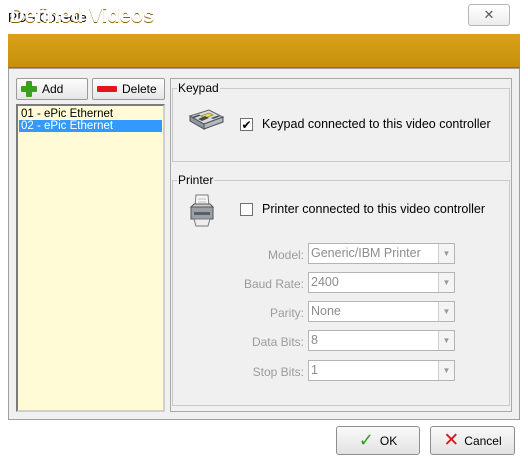 The image size is (528, 468). Describe the element at coordinates (278, 372) in the screenshot. I see `stop-bits-label: Stop Bits:` at that location.